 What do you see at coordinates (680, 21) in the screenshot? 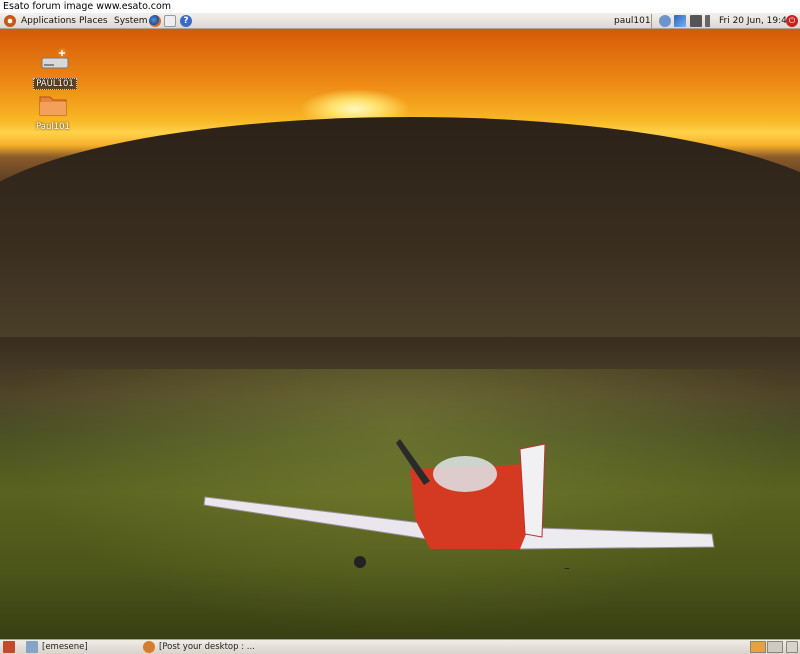
I see `network-icon` at bounding box center [680, 21].